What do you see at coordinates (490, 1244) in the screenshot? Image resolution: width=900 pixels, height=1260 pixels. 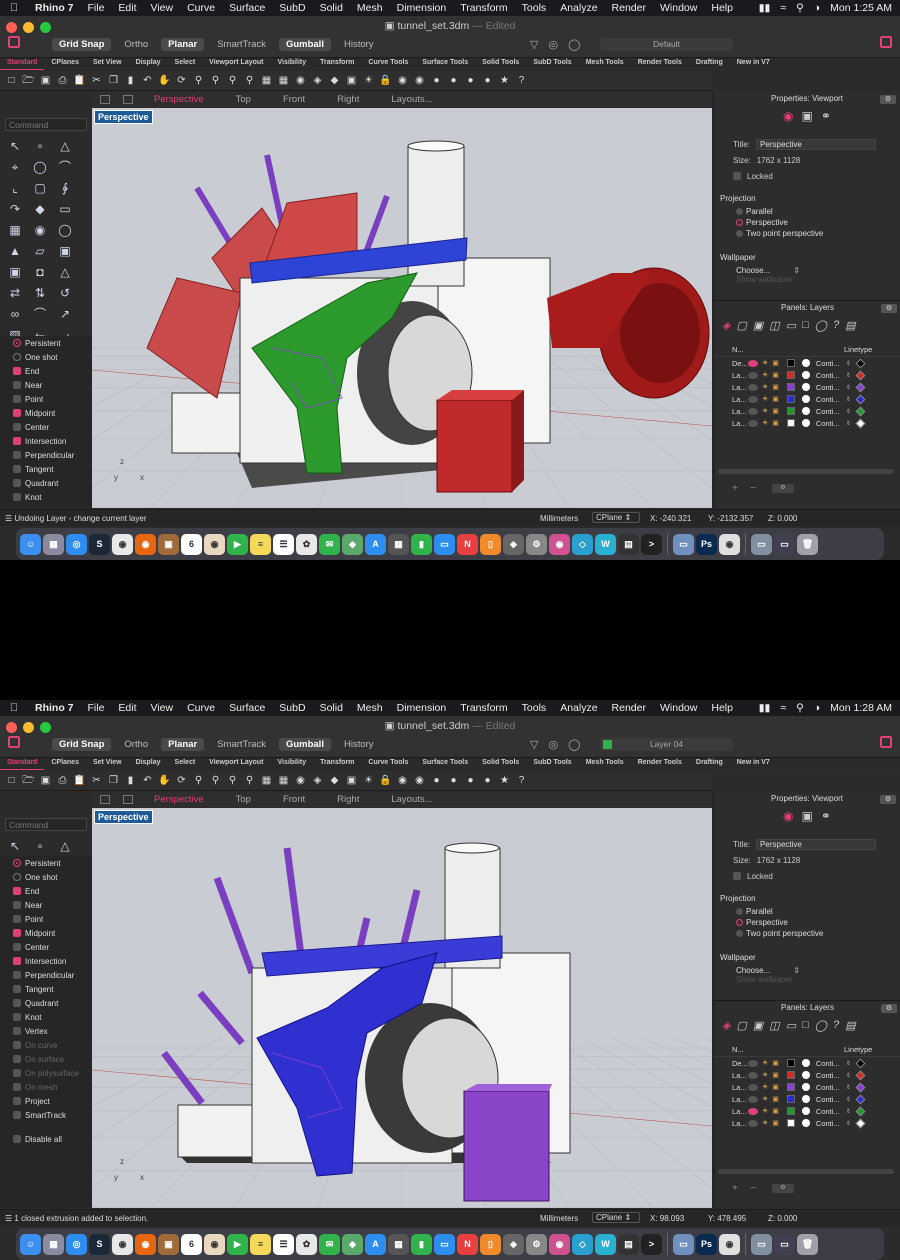 I see `dock-books-icon: ▯` at bounding box center [490, 1244].